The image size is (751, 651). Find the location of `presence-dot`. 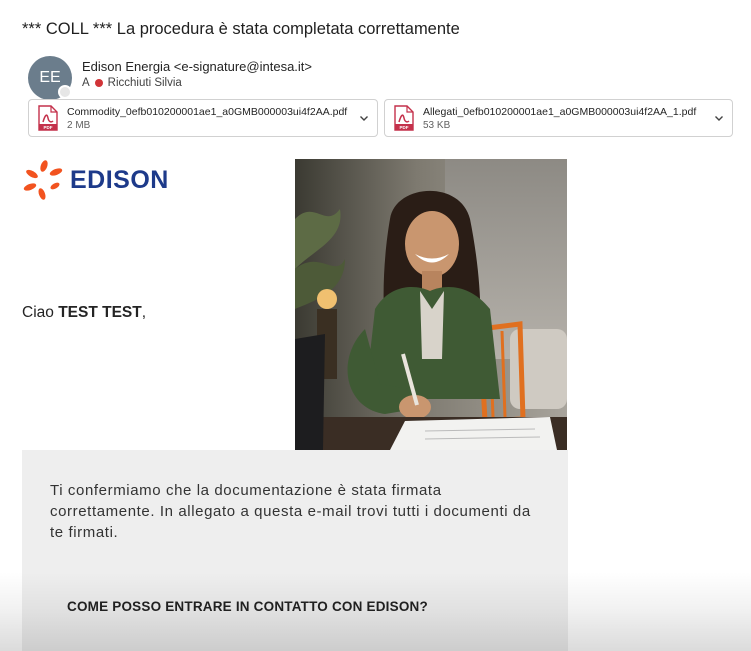

presence-dot is located at coordinates (65, 92).